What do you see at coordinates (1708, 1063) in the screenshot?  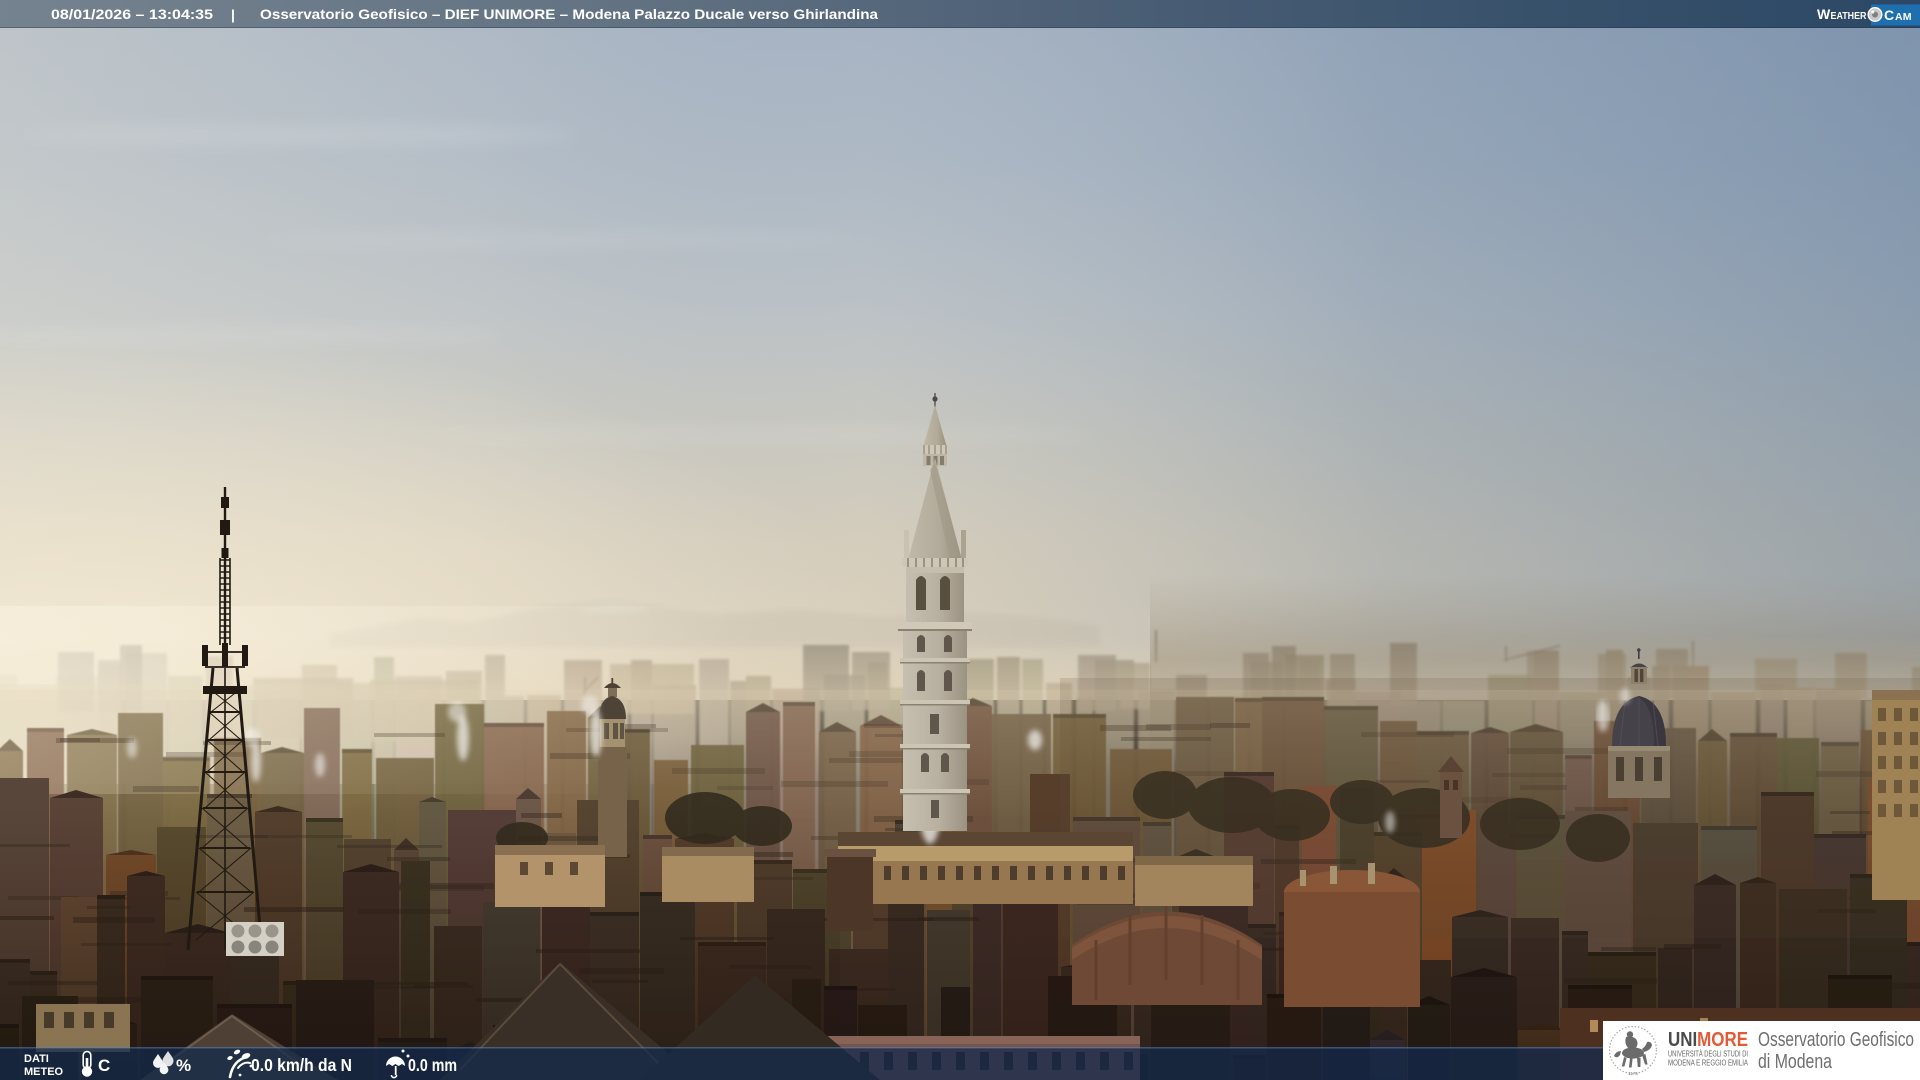 I see `svg-text: MODENA E REGGIO EMILIA` at bounding box center [1708, 1063].